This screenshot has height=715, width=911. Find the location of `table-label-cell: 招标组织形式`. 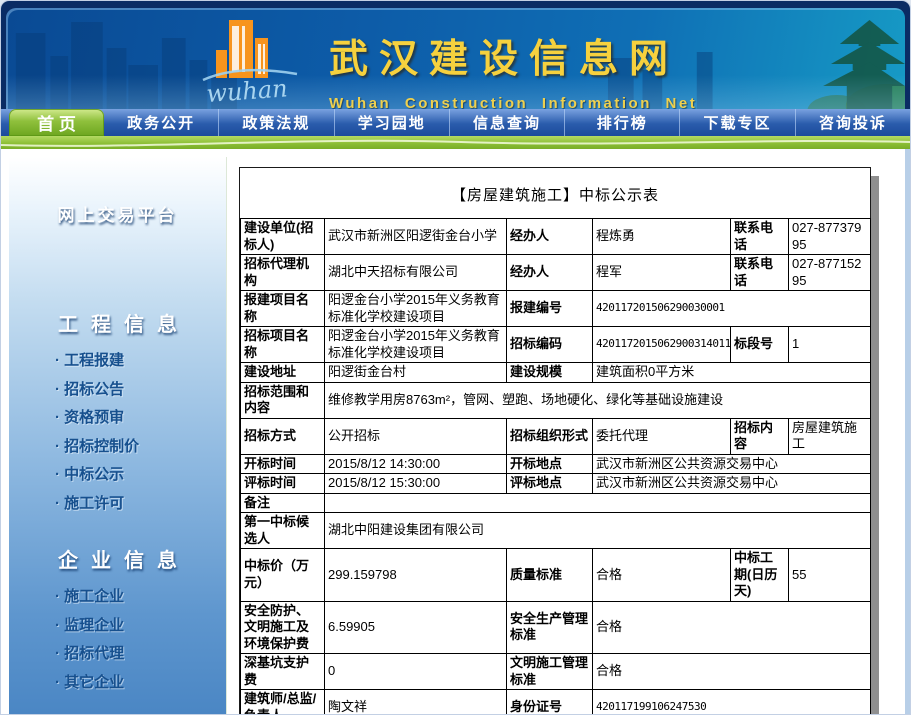

table-label-cell: 招标组织形式 is located at coordinates (549, 436).